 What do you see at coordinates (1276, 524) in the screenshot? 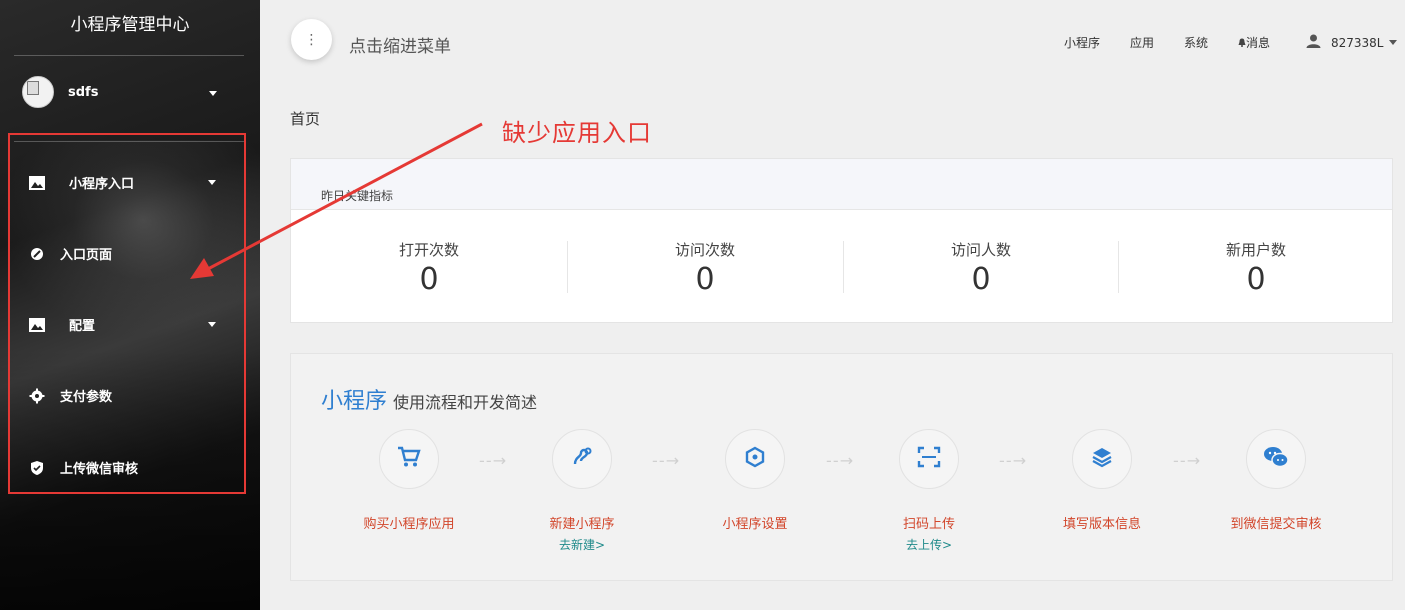
I see `step-label: 到微信提交审核` at bounding box center [1276, 524].